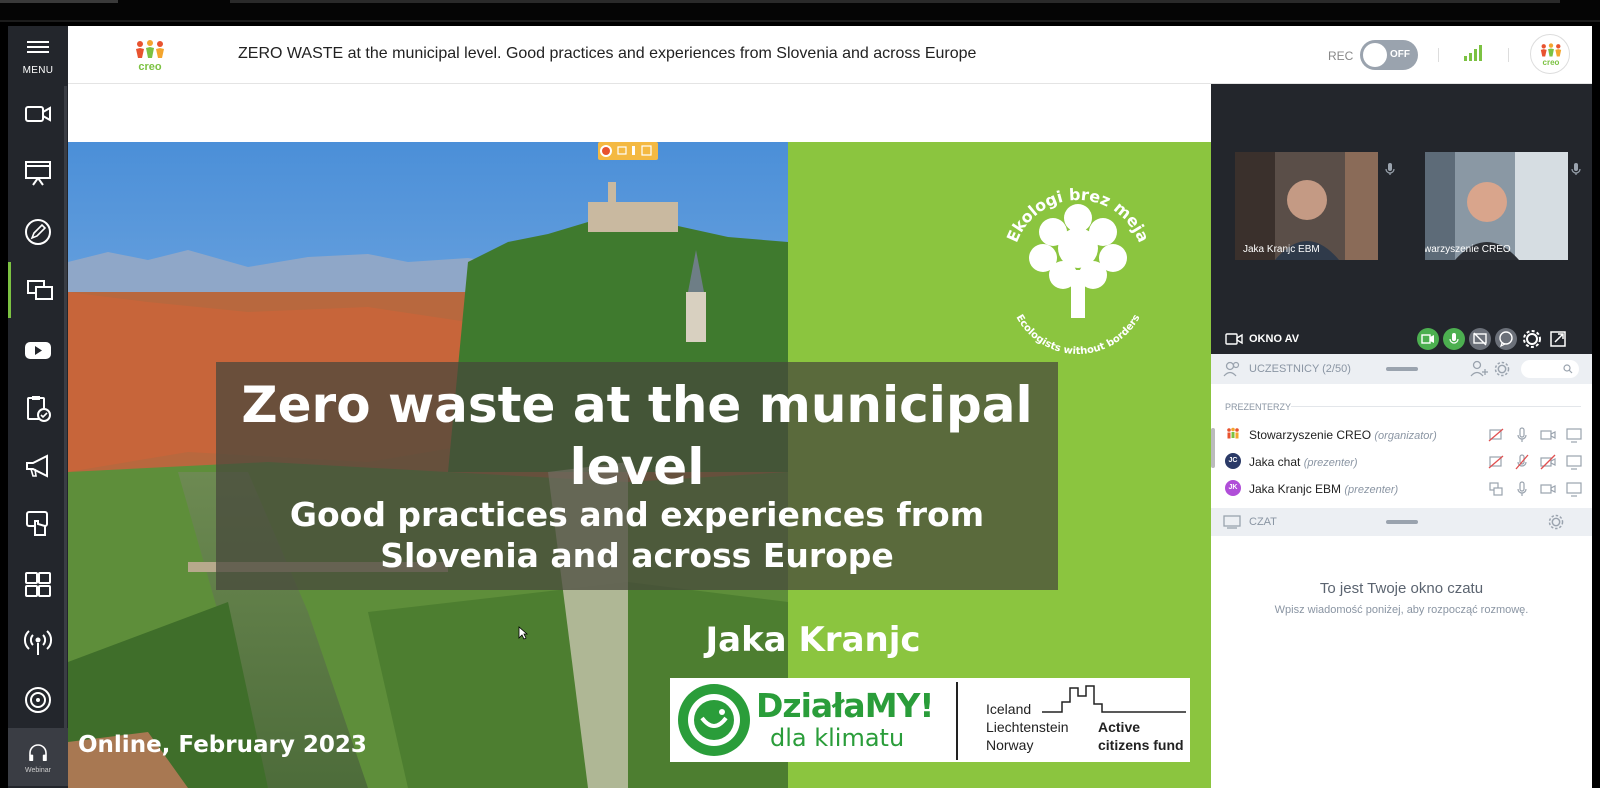 This screenshot has width=1600, height=788. Describe the element at coordinates (65, 436) in the screenshot. I see `sidebar-scrollbar` at that location.